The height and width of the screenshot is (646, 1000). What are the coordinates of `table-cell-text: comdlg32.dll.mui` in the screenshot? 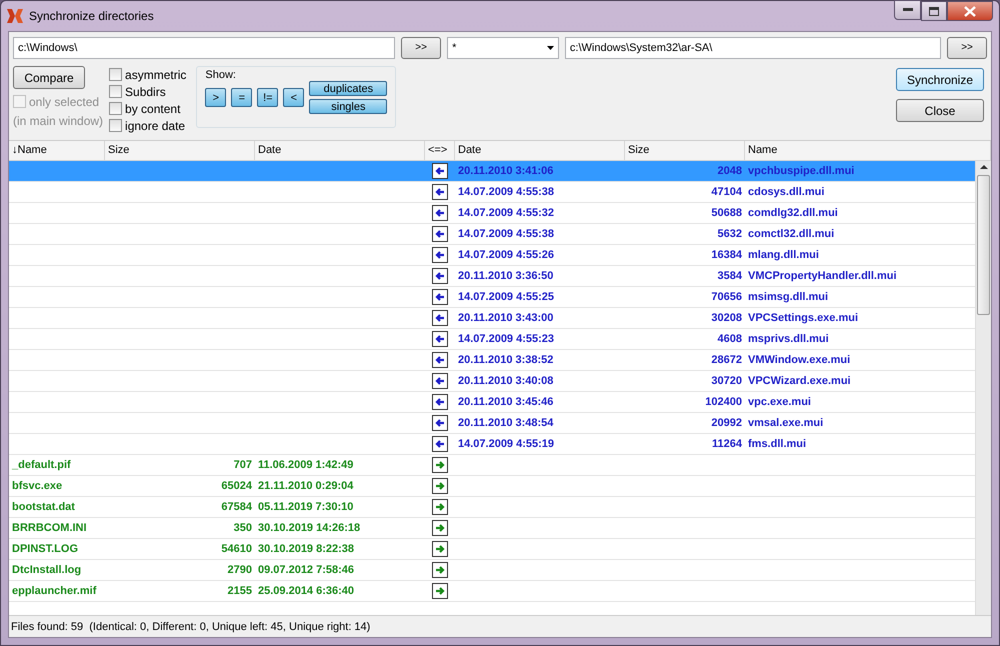 It's located at (793, 213).